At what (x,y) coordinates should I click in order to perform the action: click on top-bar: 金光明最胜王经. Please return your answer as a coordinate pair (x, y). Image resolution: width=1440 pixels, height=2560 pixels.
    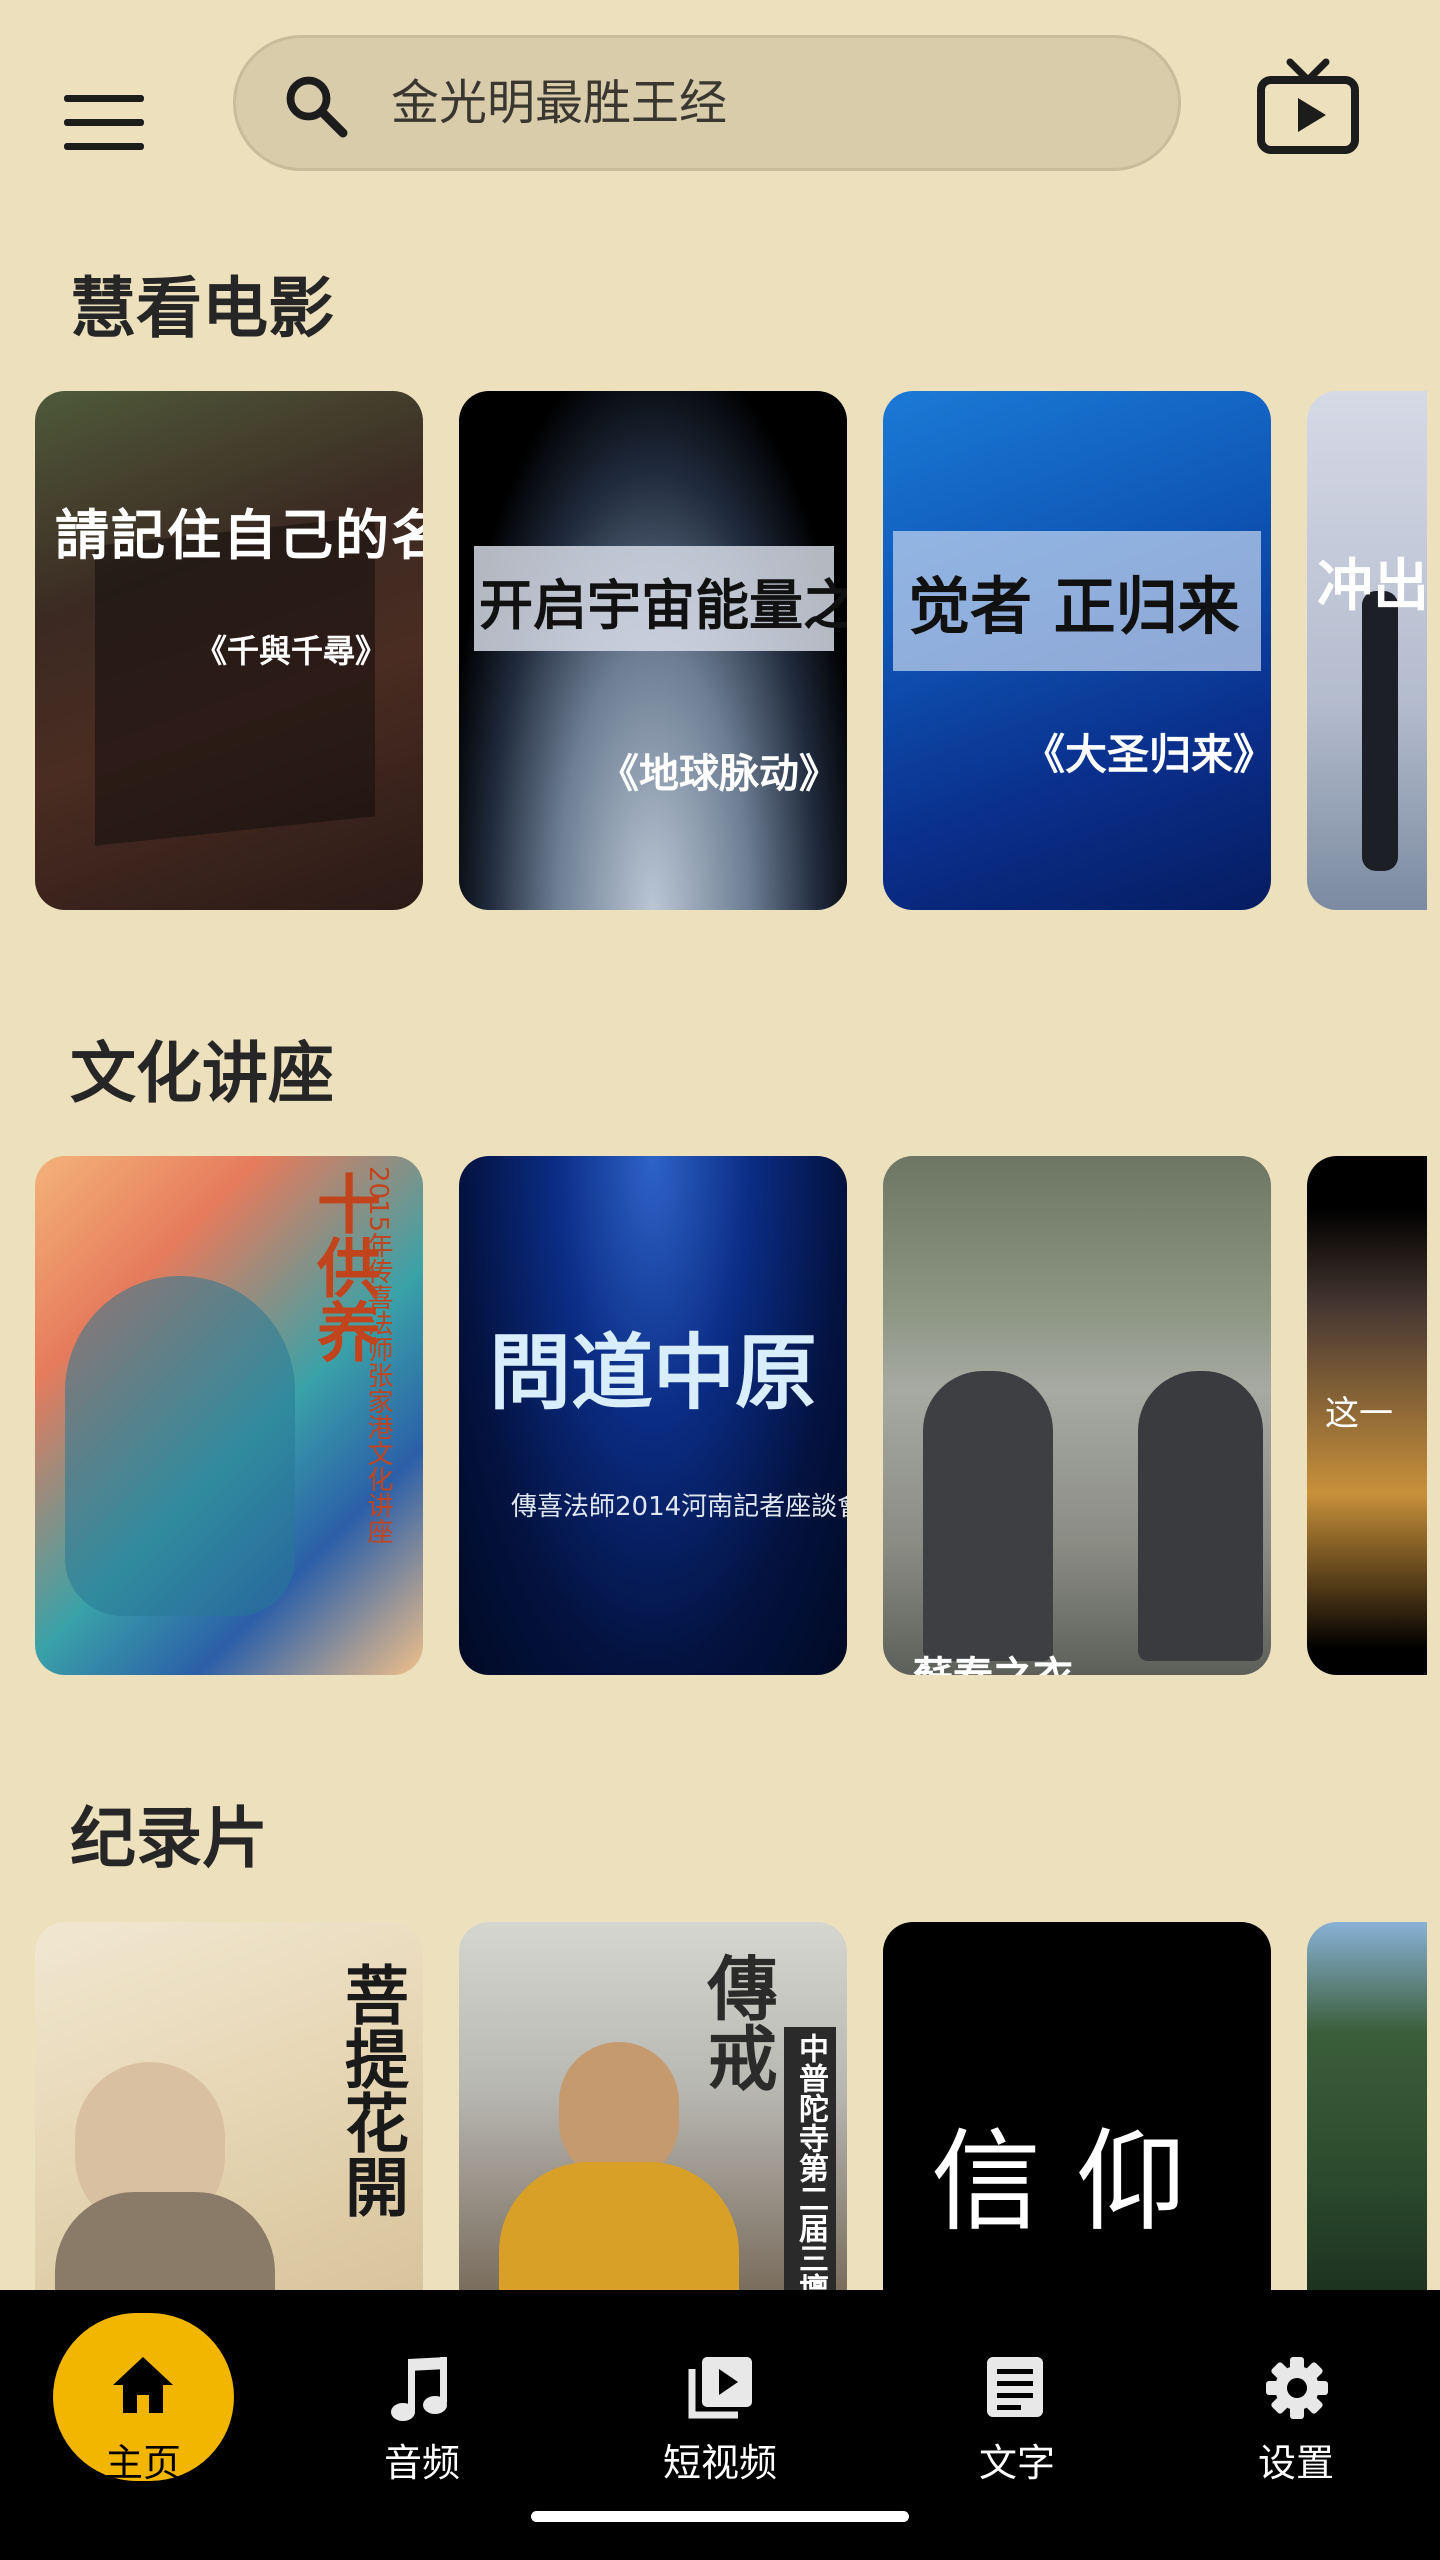
    Looking at the image, I should click on (720, 110).